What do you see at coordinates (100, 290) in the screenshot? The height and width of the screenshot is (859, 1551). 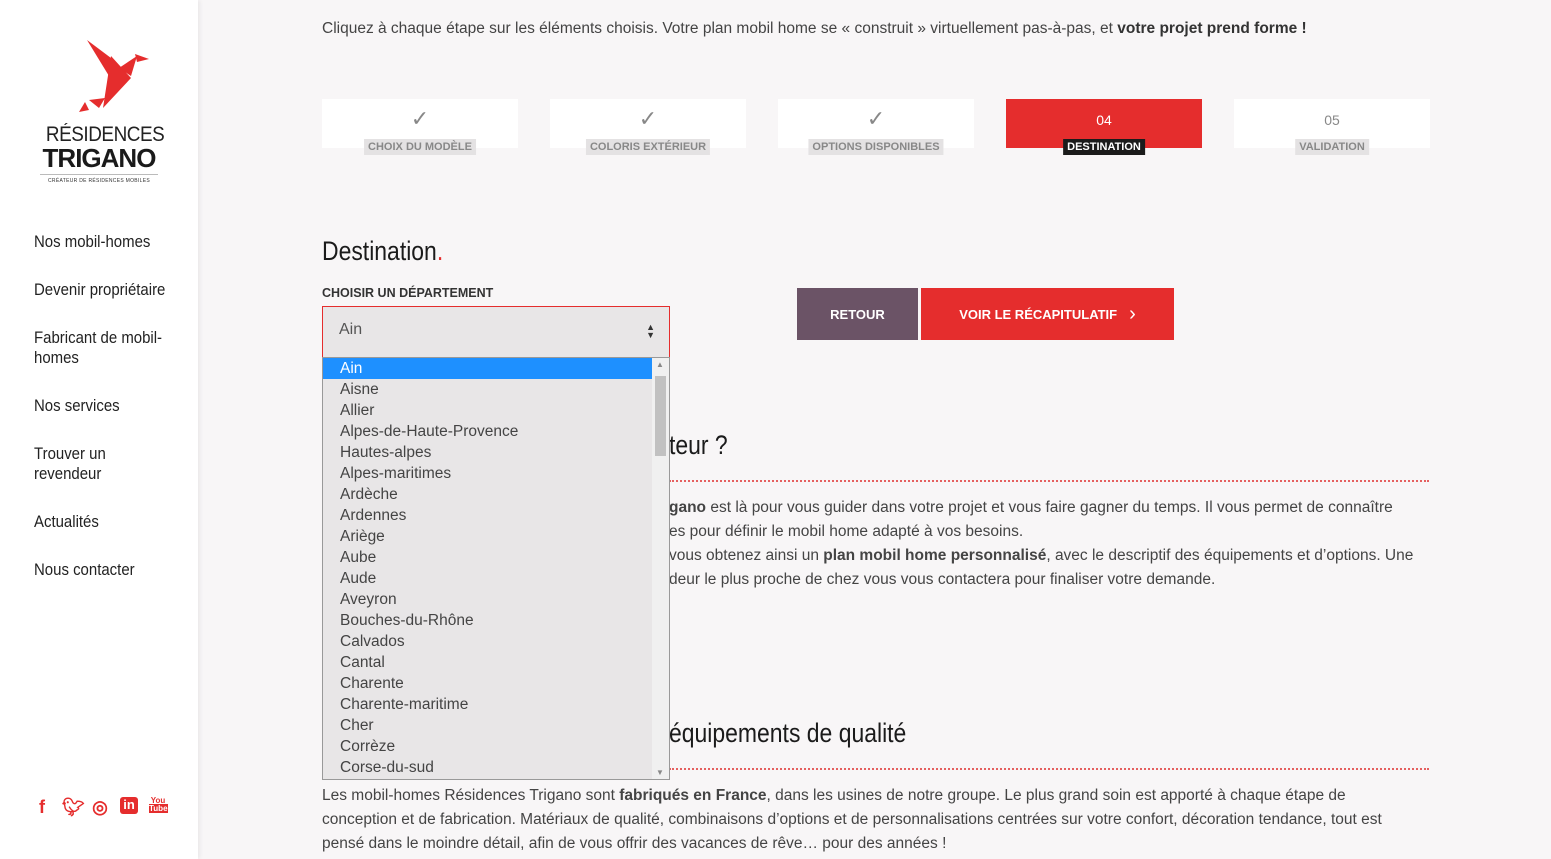 I see `nav-item: Devenir propriétaire` at bounding box center [100, 290].